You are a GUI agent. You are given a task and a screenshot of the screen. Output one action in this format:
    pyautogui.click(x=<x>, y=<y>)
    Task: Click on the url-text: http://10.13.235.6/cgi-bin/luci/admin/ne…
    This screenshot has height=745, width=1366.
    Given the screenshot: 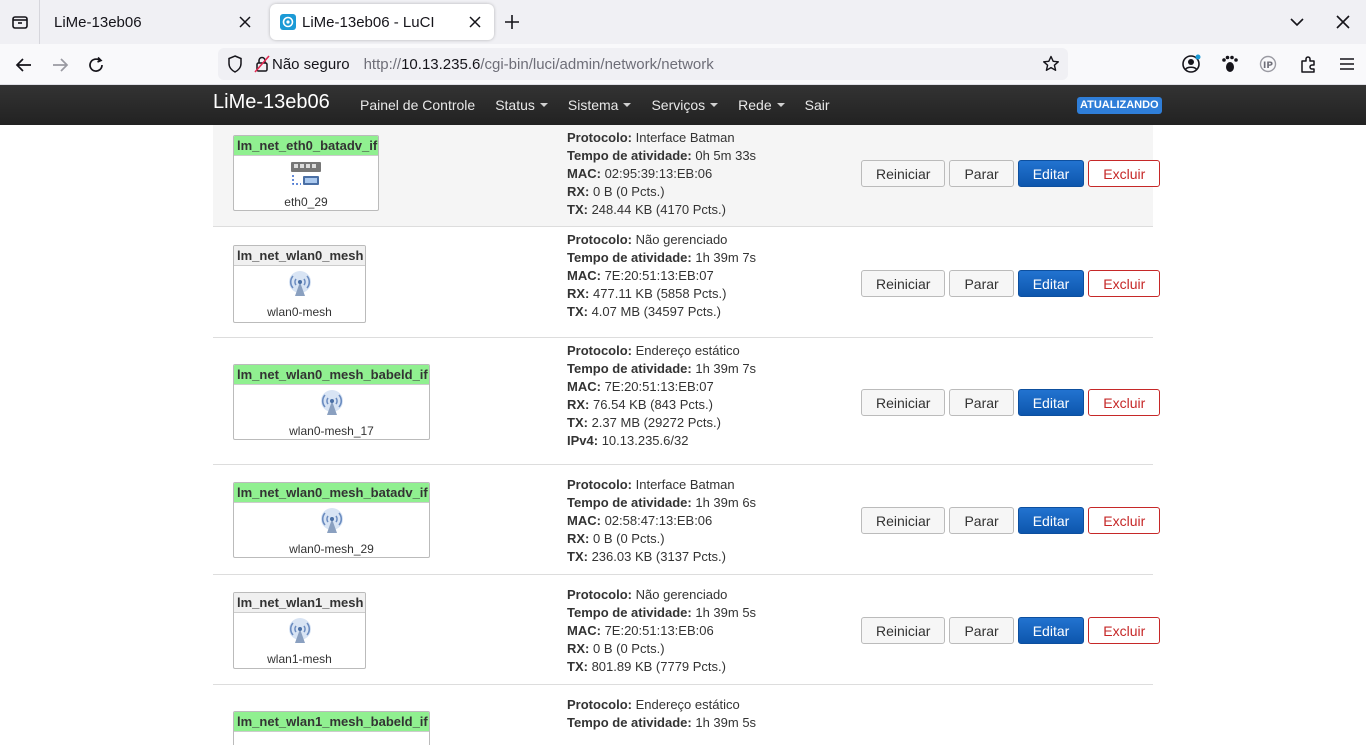 What is the action you would take?
    pyautogui.click(x=699, y=64)
    